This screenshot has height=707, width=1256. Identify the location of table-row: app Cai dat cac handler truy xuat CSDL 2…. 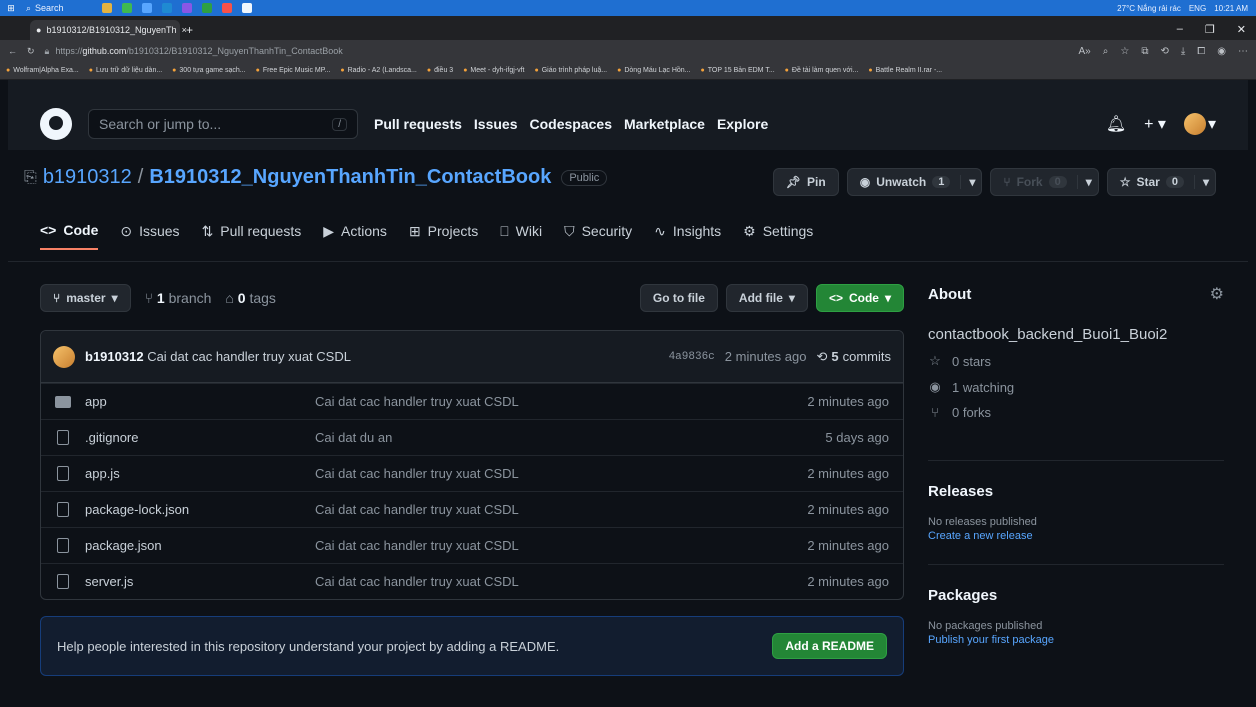
(472, 401).